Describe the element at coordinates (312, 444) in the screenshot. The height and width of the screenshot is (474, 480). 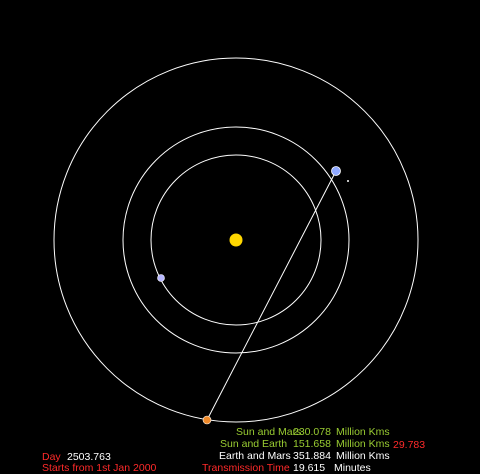
I see `sun-earth-value: 151.658` at that location.